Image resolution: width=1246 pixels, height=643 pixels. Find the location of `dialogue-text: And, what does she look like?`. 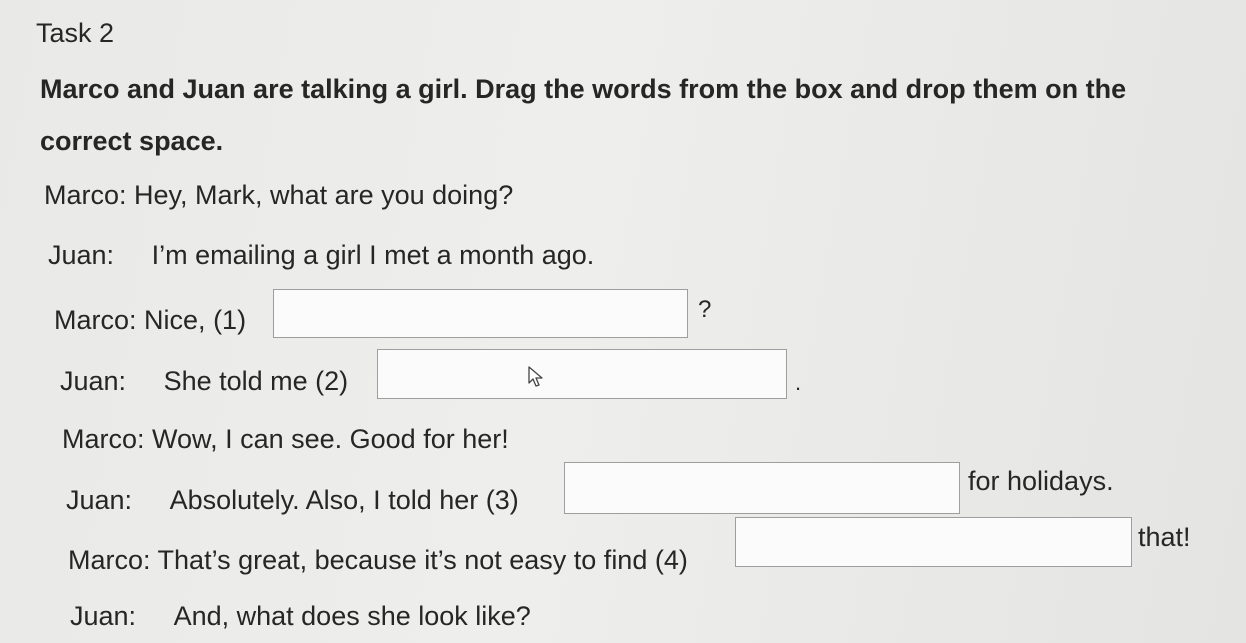

dialogue-text: And, what does she look like? is located at coordinates (352, 616).